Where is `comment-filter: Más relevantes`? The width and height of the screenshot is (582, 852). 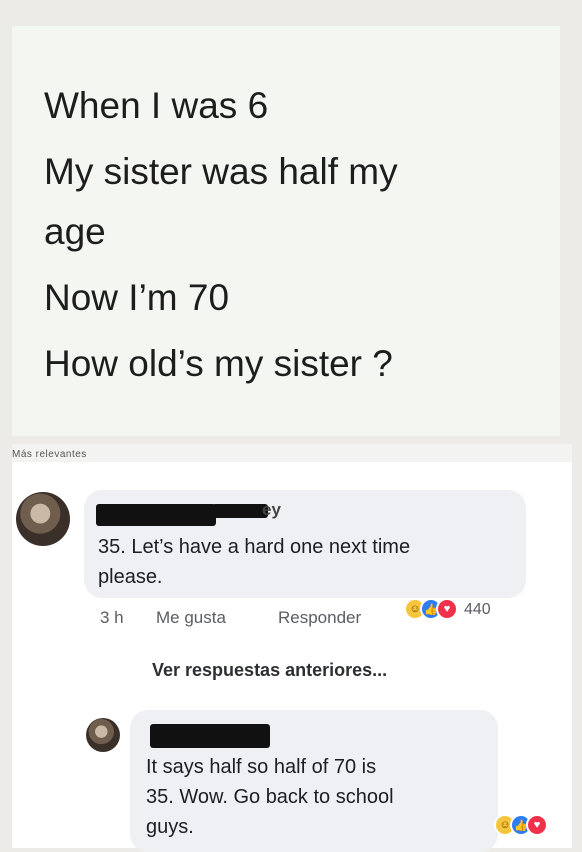
comment-filter: Más relevantes is located at coordinates (292, 453).